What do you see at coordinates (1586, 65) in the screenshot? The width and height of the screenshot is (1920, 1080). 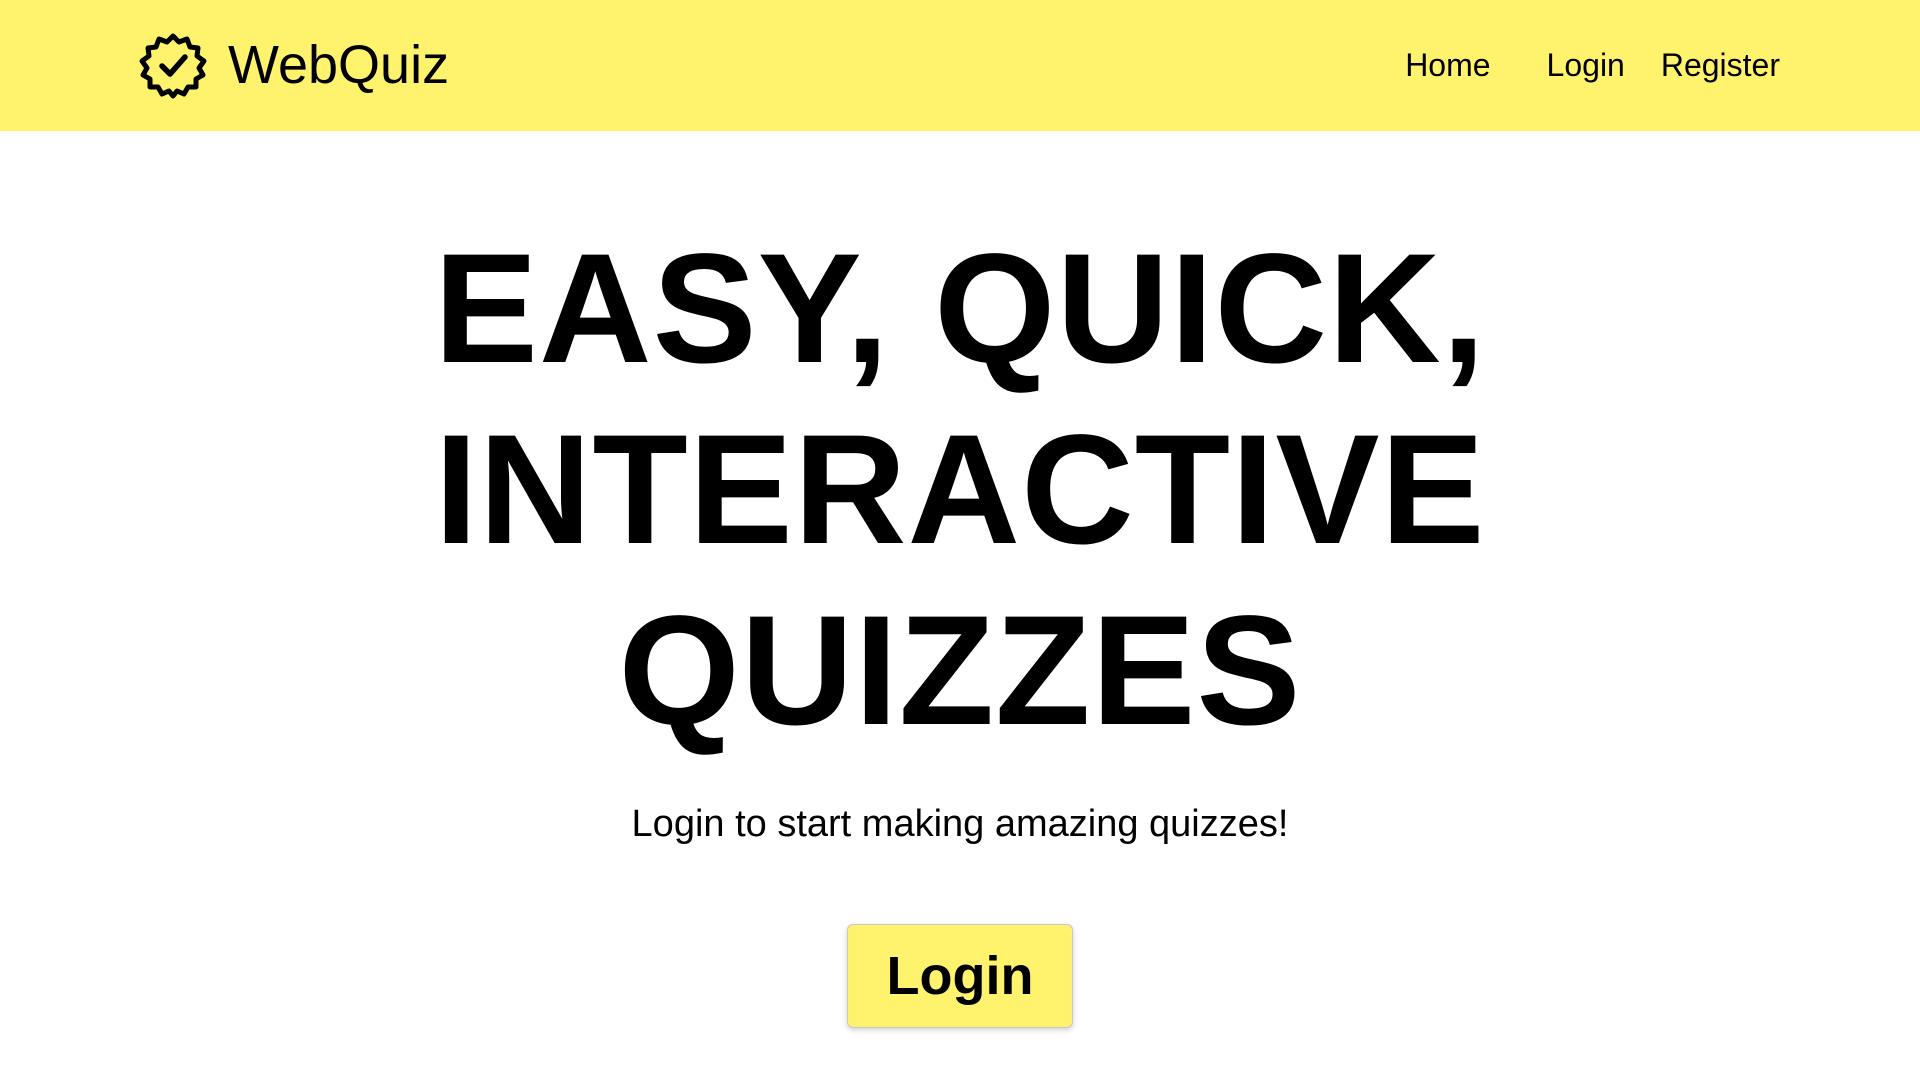 I see `nav-login-link: Login` at bounding box center [1586, 65].